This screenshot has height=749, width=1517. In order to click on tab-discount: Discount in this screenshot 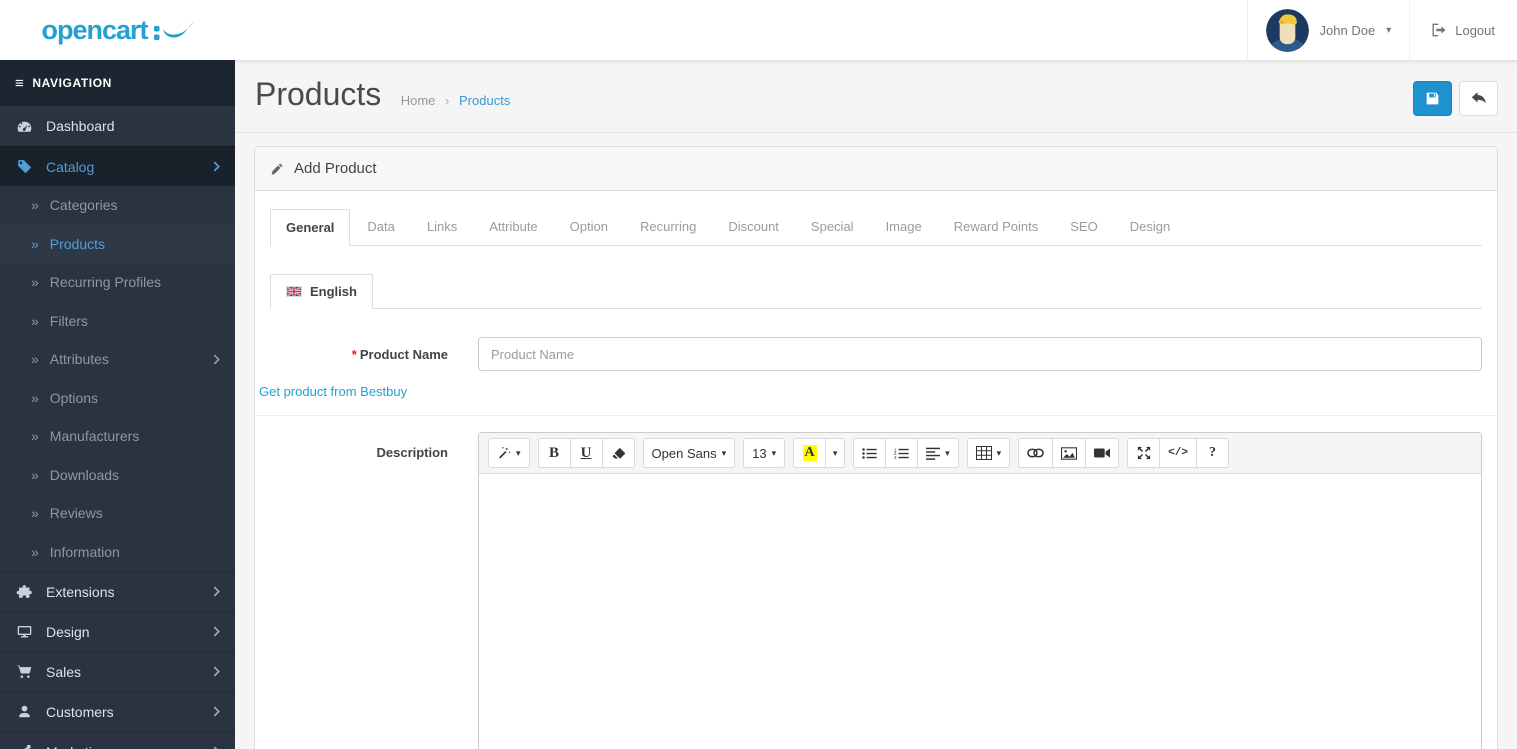, I will do `click(753, 227)`.